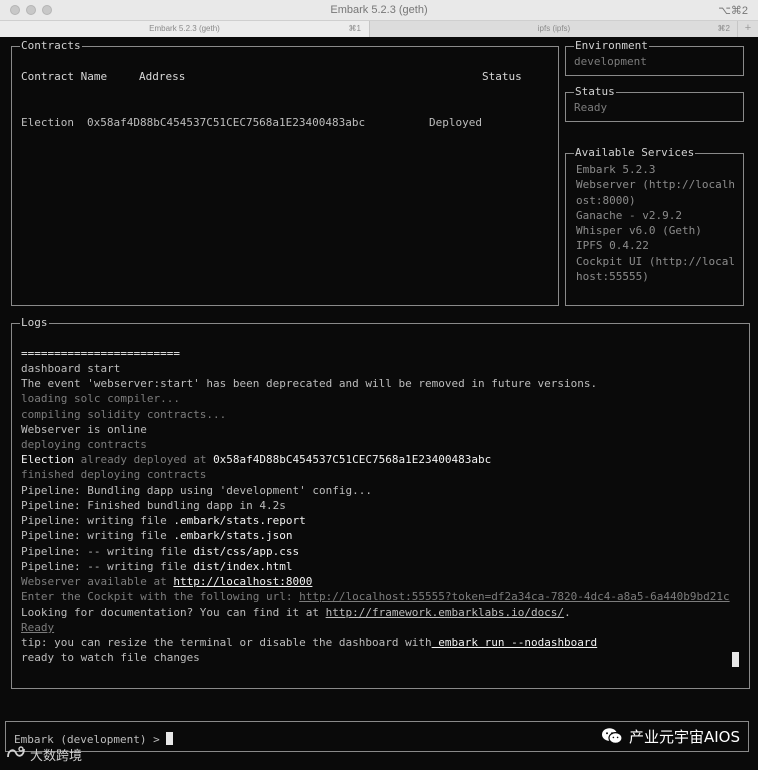 The width and height of the screenshot is (758, 770). What do you see at coordinates (110, 657) in the screenshot?
I see `log-line: ready to watch file changes` at bounding box center [110, 657].